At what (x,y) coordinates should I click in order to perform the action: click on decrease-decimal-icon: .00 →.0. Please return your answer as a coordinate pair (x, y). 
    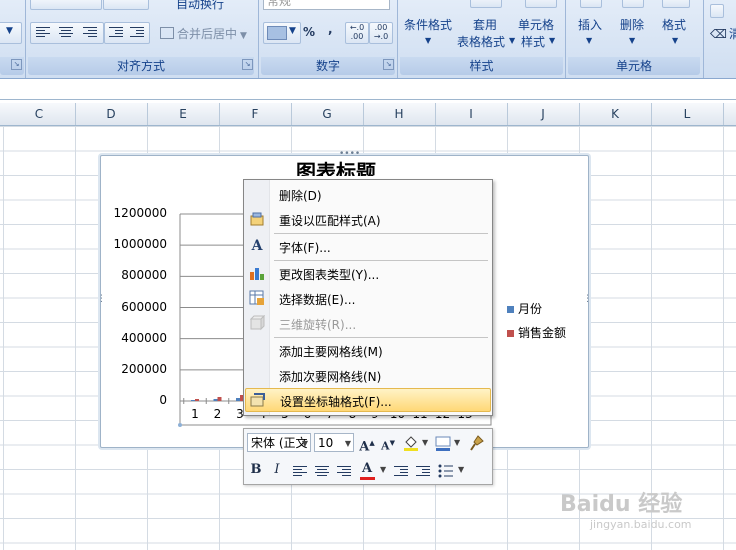
    Looking at the image, I should click on (381, 32).